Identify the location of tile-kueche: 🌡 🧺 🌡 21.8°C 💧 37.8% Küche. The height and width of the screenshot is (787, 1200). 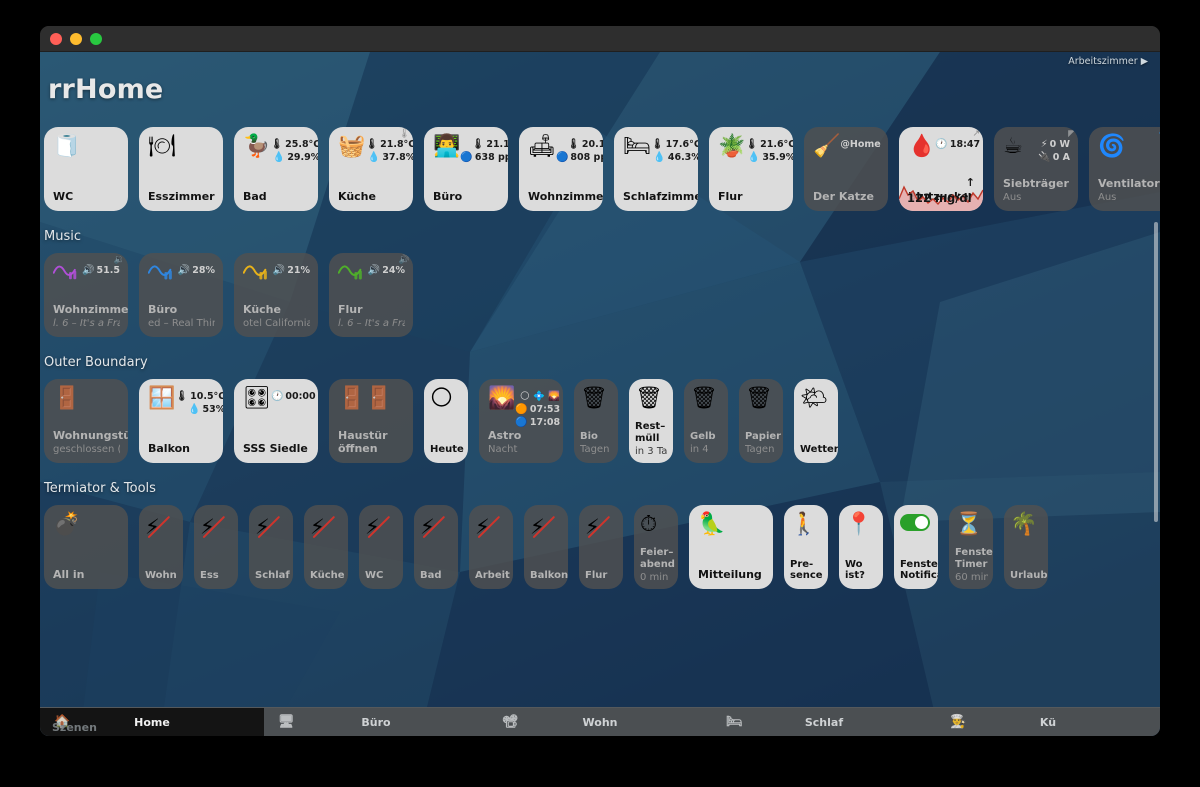
(371, 169).